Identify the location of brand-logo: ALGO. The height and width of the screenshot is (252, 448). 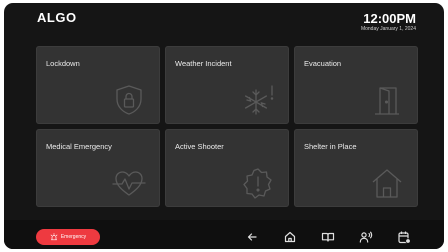
(57, 17).